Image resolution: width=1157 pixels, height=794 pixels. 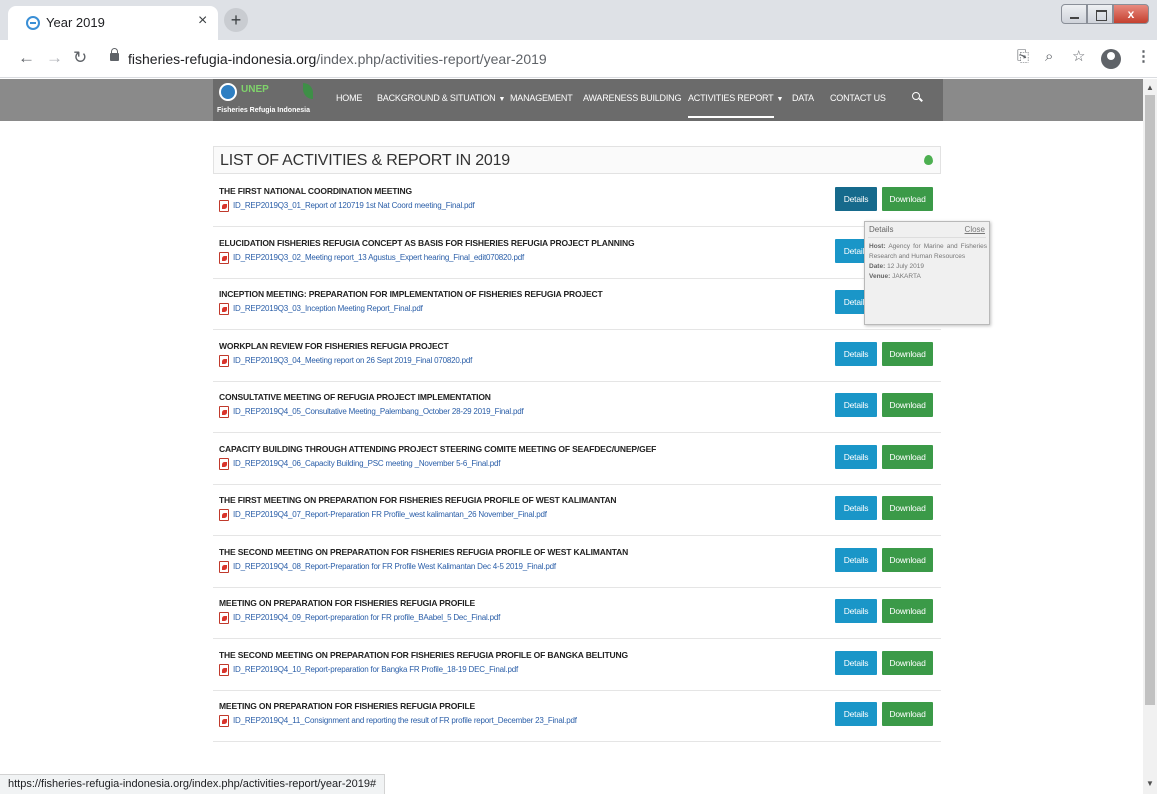 I want to click on popover-venue: Venue: JAKARTA, so click(x=895, y=276).